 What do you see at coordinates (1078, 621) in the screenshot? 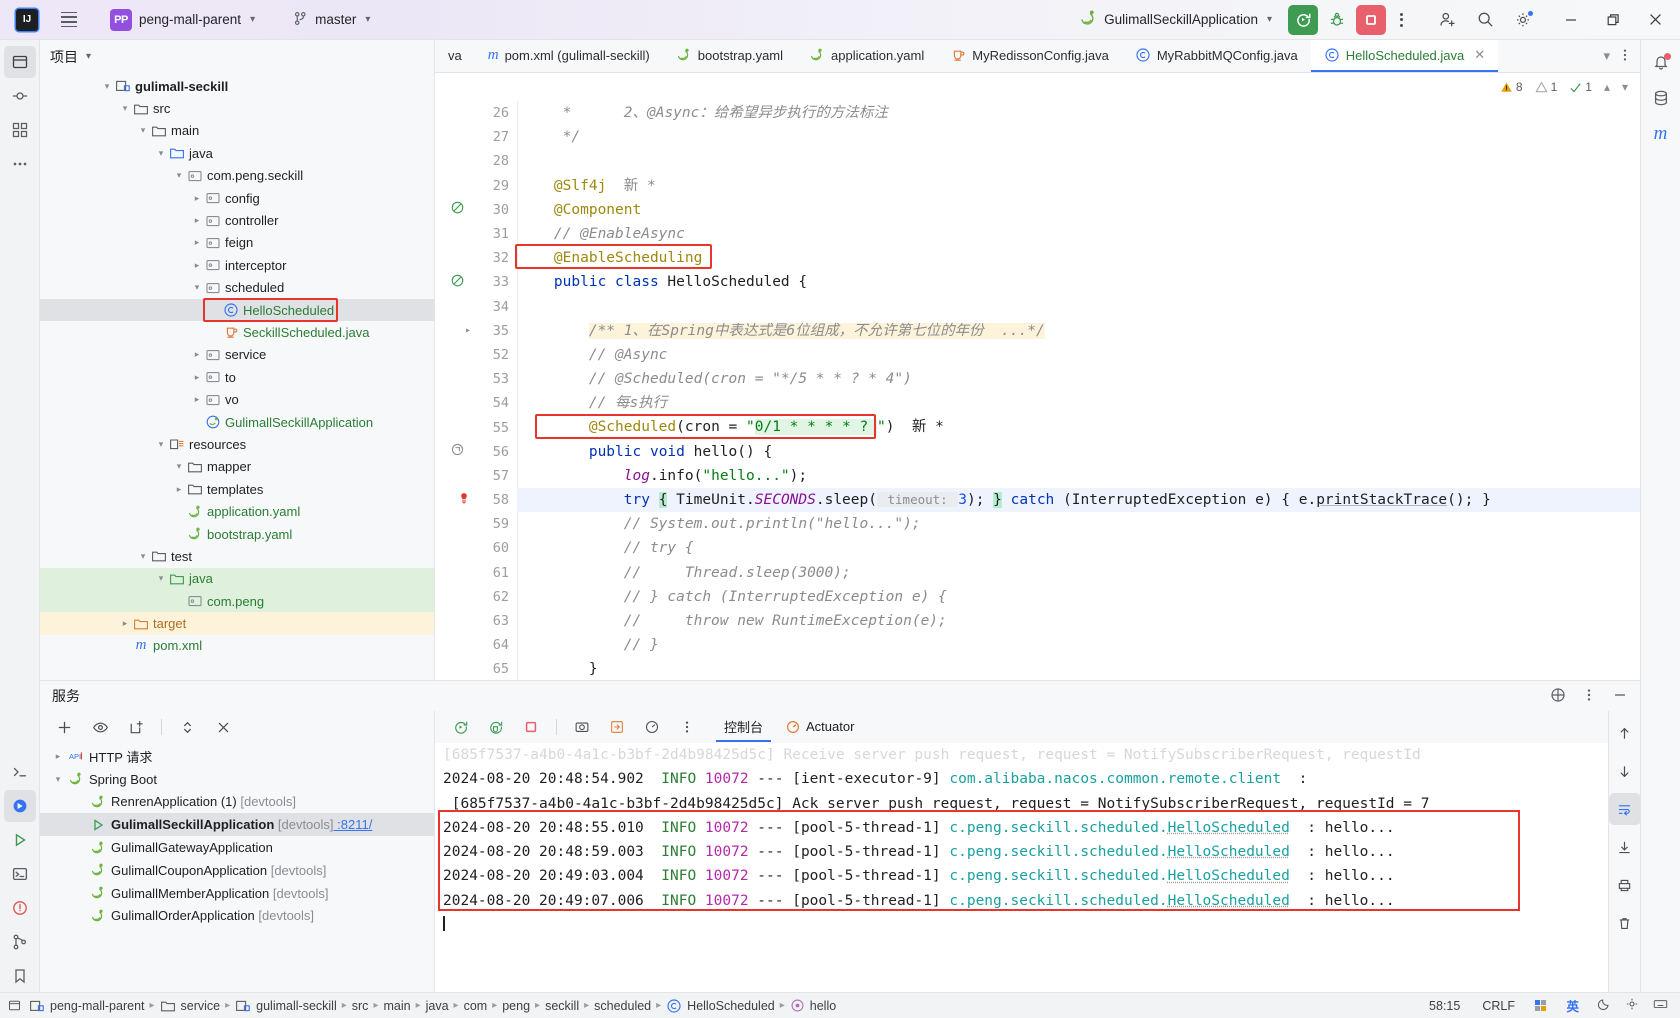
I see `code-line-63: // throw new RuntimeException(e);` at bounding box center [1078, 621].